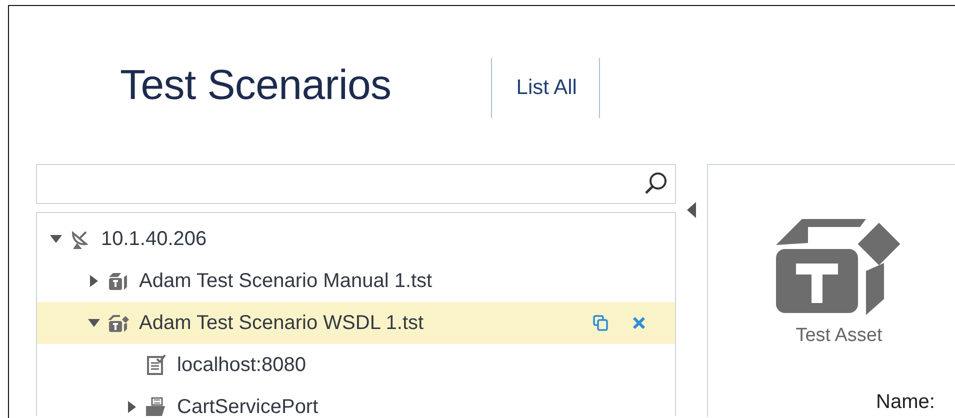  What do you see at coordinates (285, 281) in the screenshot?
I see `tree-item-label: Adam Test Scenario Manual 1.tst` at bounding box center [285, 281].